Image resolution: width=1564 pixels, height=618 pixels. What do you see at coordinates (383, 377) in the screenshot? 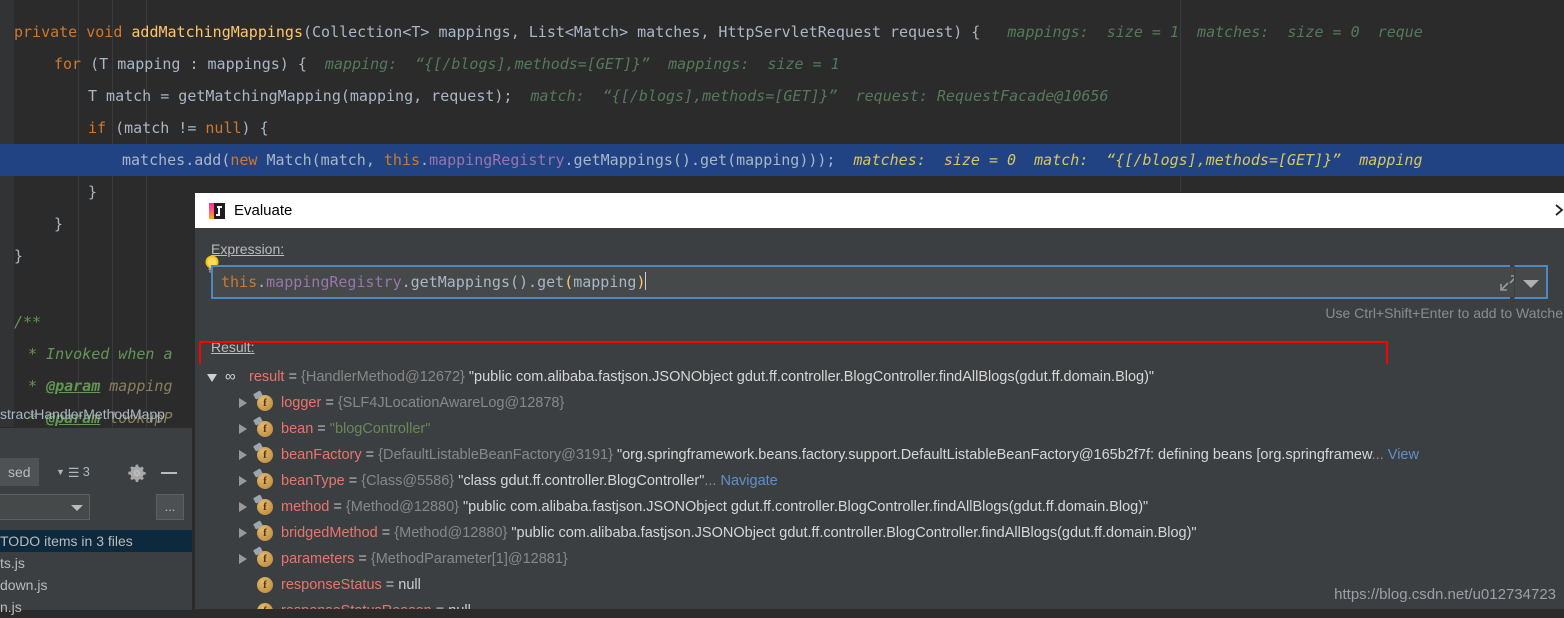
I see `result-ref: {HandlerMethod@12672}` at bounding box center [383, 377].